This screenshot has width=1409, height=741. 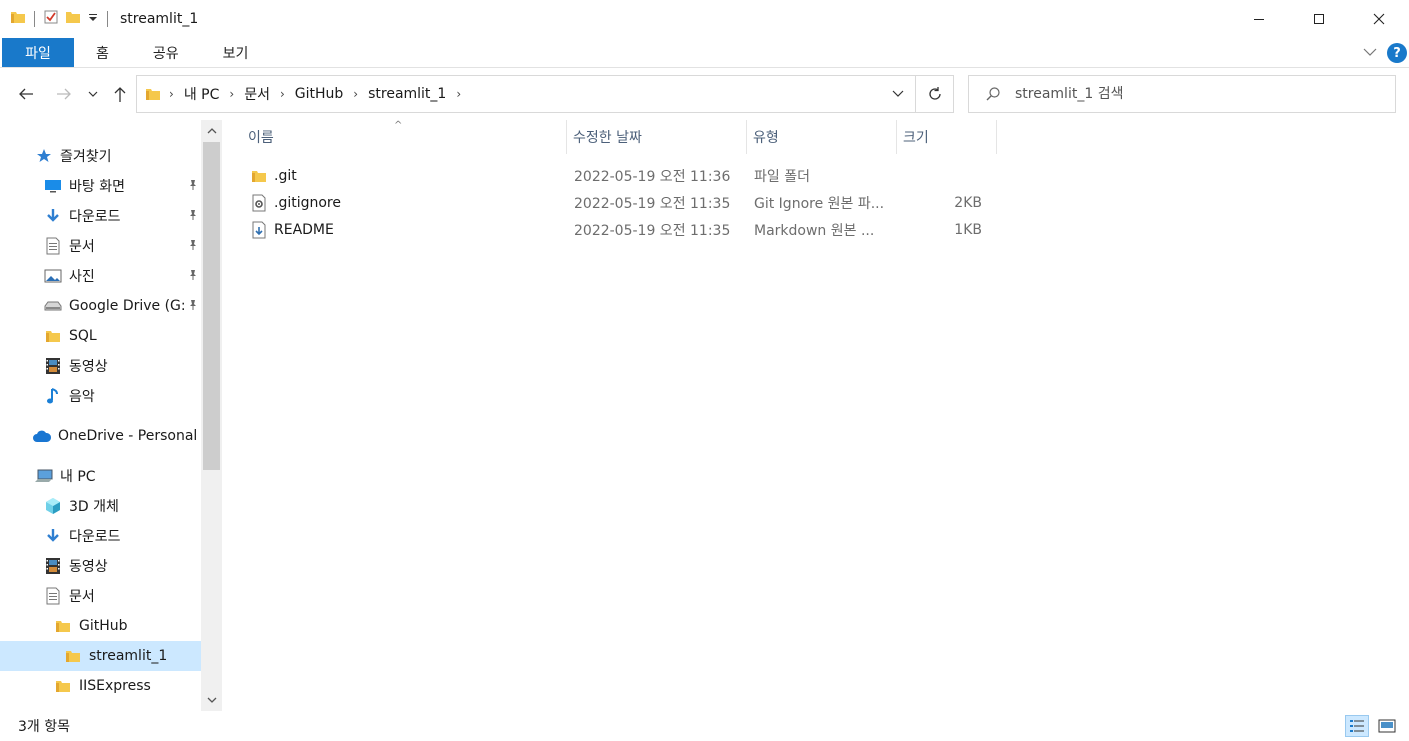 I want to click on help-button: ?, so click(x=1397, y=53).